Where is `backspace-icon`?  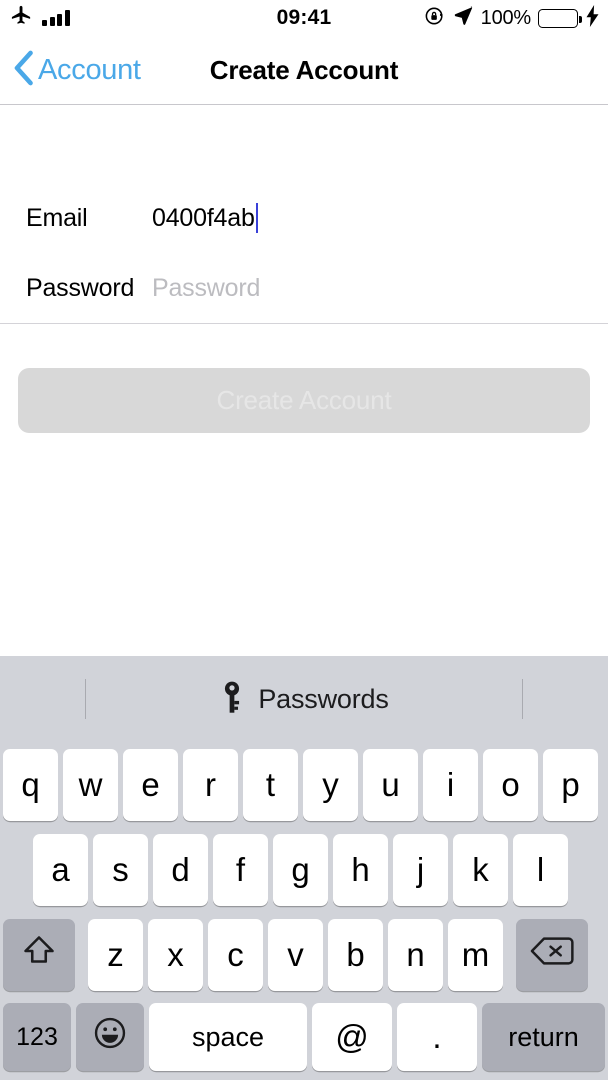
backspace-icon is located at coordinates (552, 955).